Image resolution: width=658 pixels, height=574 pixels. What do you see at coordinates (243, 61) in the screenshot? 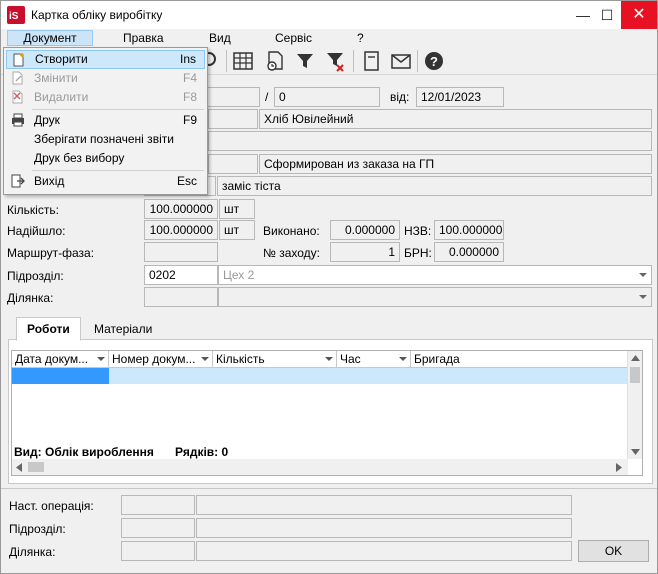
I see `table-icon` at bounding box center [243, 61].